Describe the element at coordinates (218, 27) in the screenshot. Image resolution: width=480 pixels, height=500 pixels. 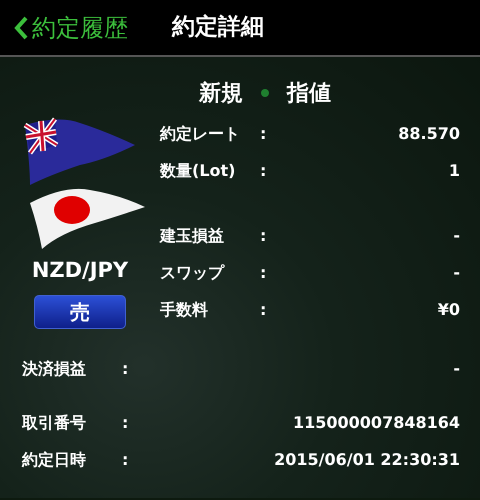
I see `screen-title: 約定詳細` at that location.